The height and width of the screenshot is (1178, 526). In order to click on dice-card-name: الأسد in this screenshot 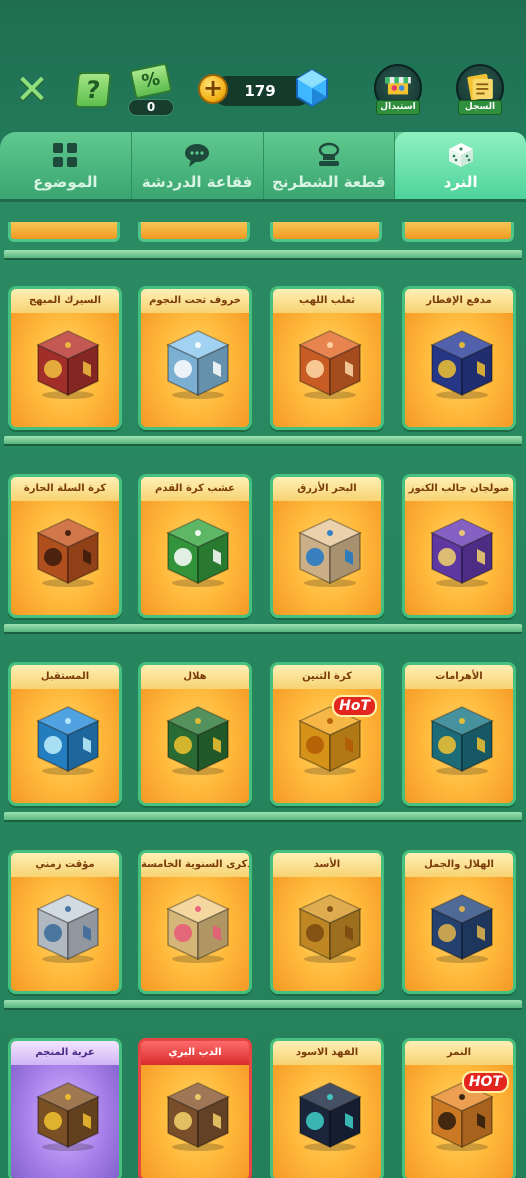, I will do `click(327, 865)`.